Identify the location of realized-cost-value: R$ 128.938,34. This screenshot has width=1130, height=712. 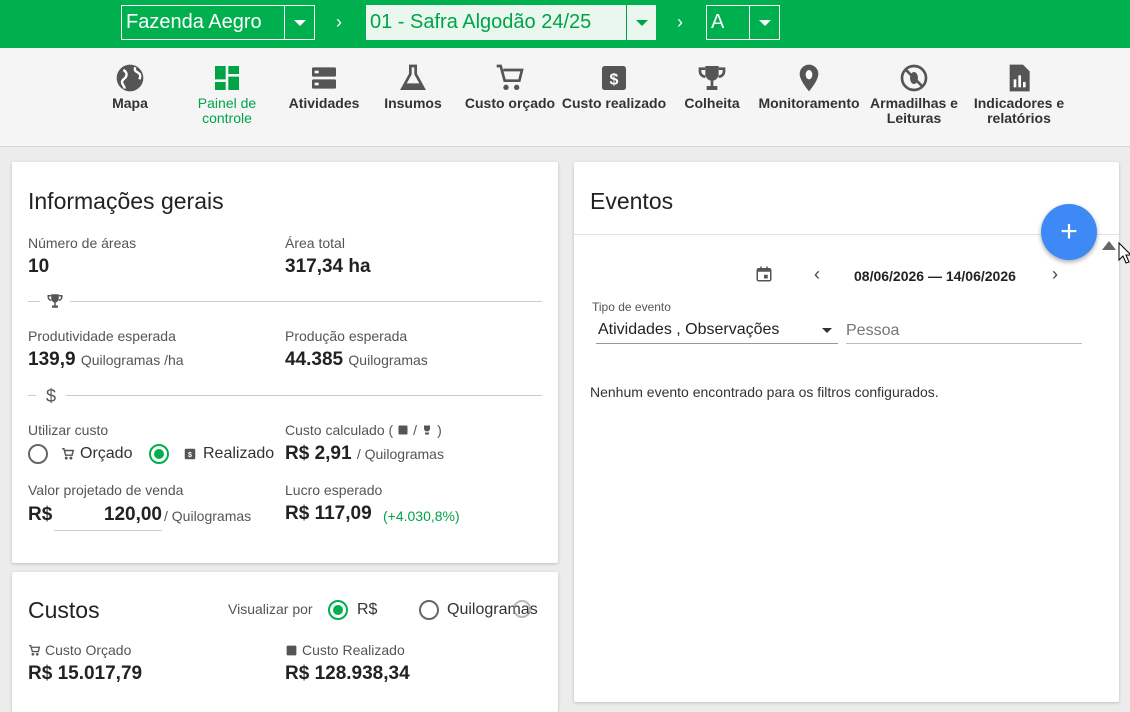
(347, 673).